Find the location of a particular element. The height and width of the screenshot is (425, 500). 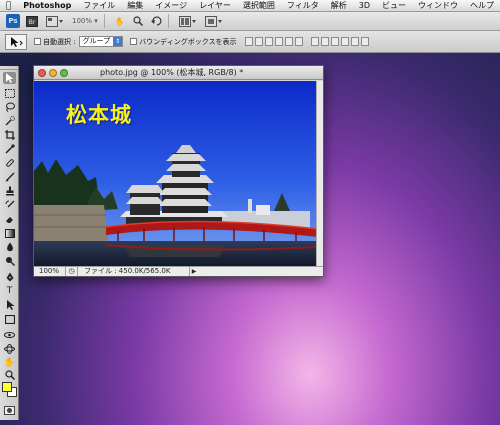

view-extras-button is located at coordinates (55, 21).